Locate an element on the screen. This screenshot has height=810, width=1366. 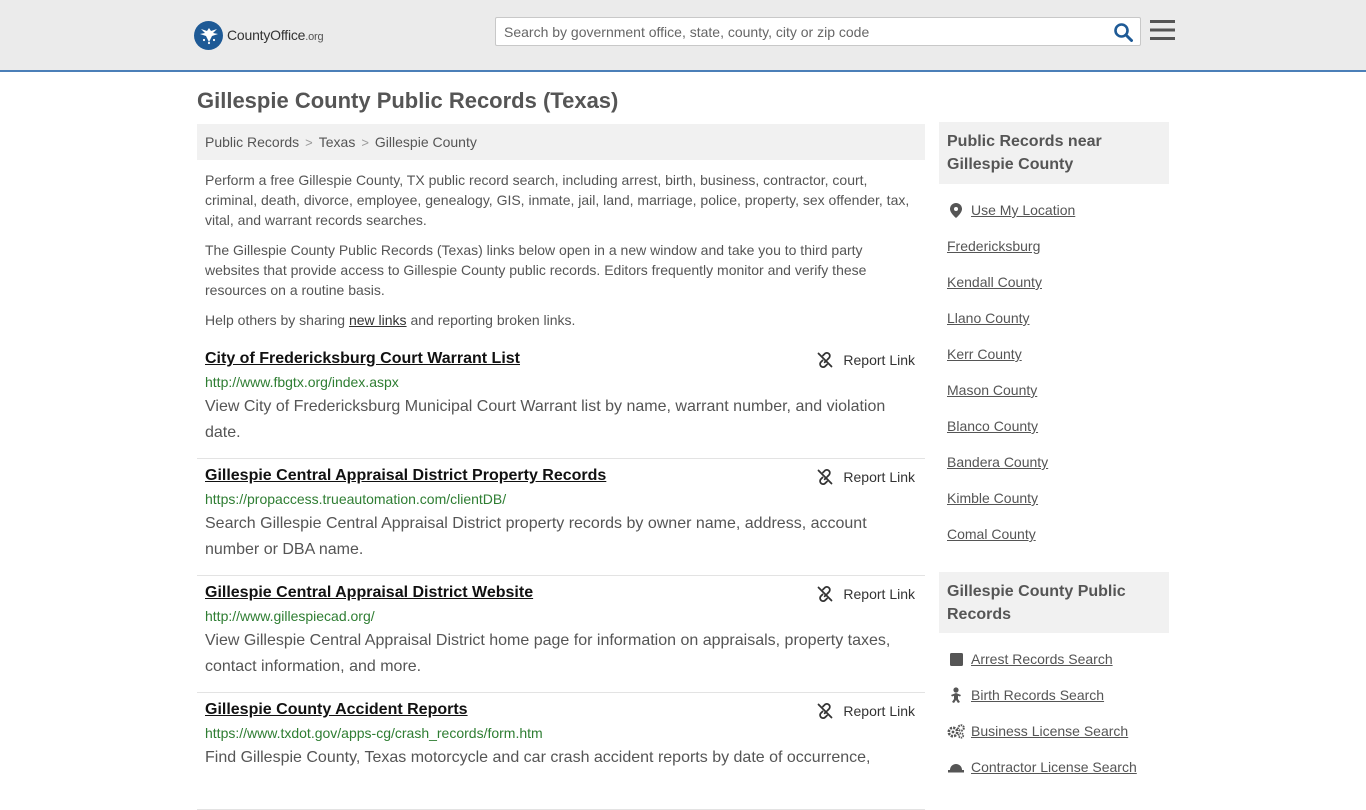
nearby-link-kendall-county: Kendall County is located at coordinates (994, 282).